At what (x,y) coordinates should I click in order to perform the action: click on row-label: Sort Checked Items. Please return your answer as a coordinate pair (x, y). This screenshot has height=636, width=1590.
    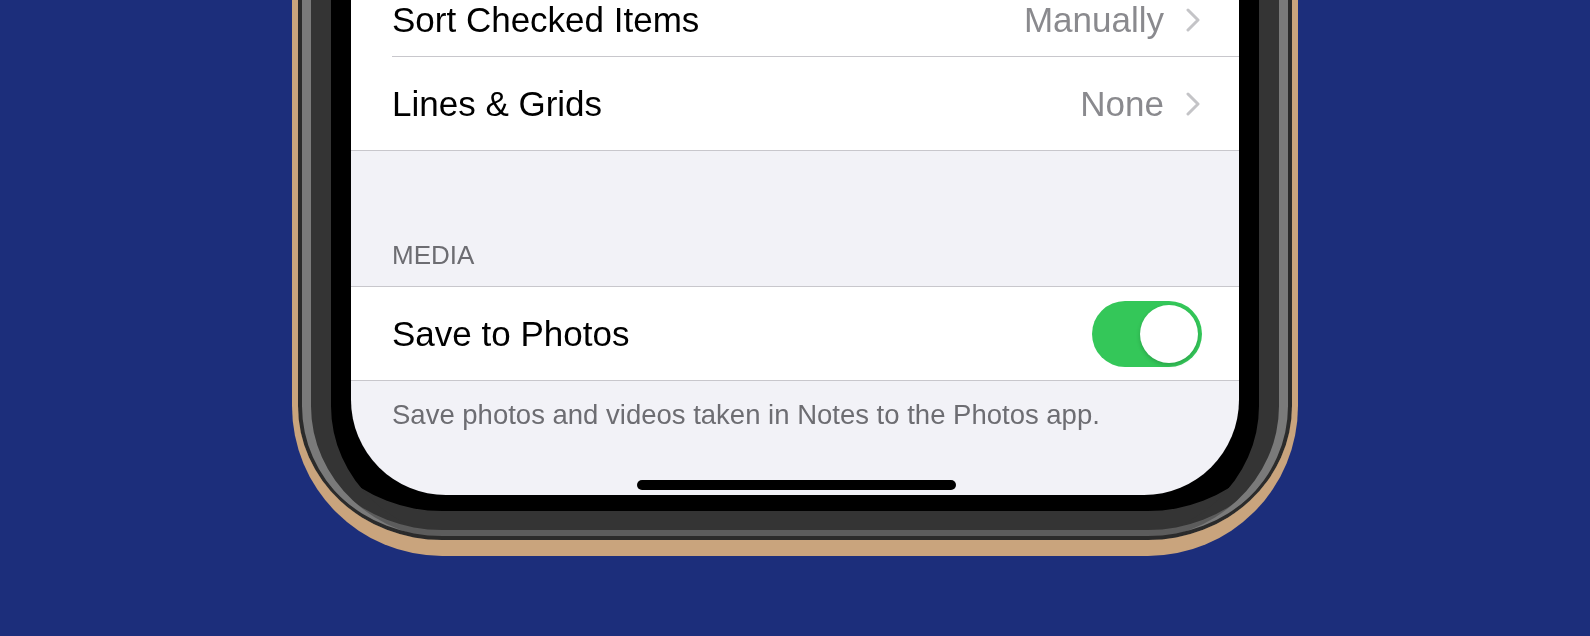
    Looking at the image, I should click on (546, 20).